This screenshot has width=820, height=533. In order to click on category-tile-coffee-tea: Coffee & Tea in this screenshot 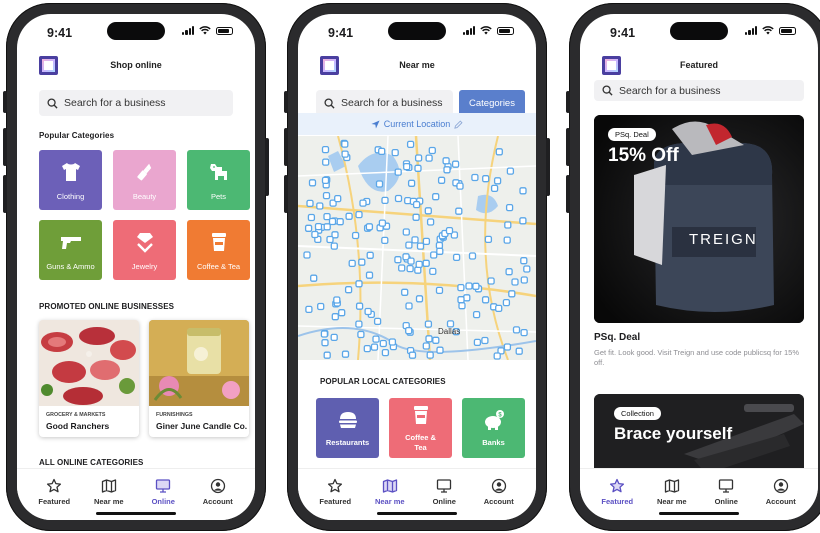, I will do `click(218, 250)`.